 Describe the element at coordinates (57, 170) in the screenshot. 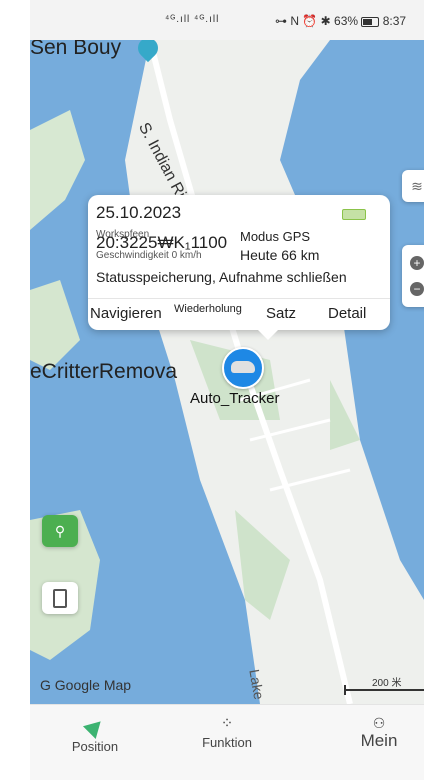

I see `left-shore` at that location.